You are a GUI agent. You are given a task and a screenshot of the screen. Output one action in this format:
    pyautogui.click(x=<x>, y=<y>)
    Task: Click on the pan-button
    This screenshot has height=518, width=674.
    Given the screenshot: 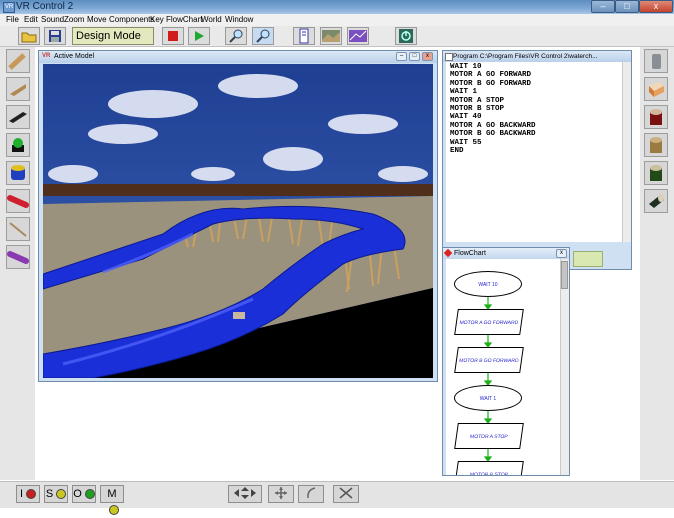 What is the action you would take?
    pyautogui.click(x=281, y=494)
    